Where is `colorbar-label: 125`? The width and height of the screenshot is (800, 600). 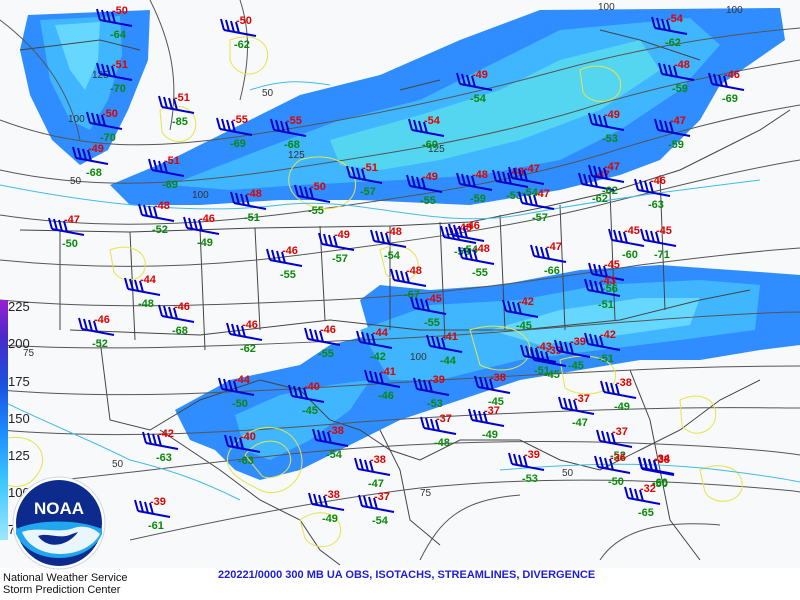
colorbar-label: 125 is located at coordinates (19, 455).